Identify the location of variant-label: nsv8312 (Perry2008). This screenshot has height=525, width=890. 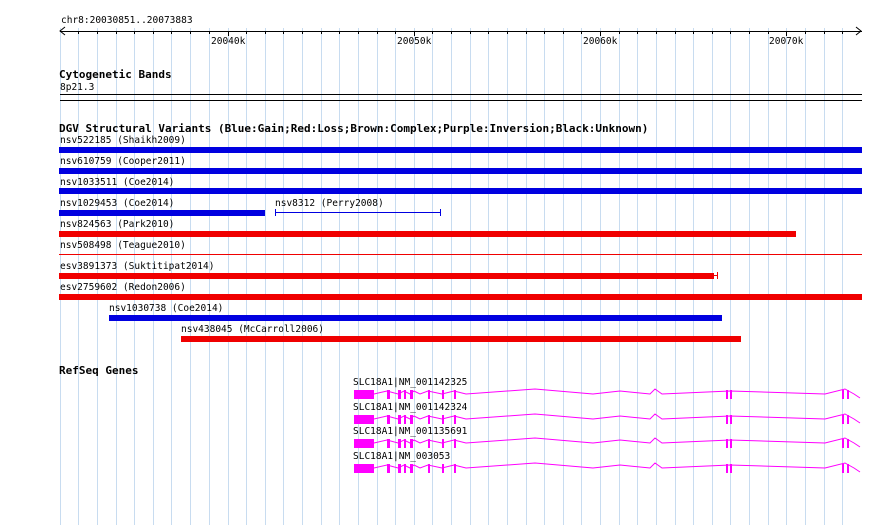
(329, 203).